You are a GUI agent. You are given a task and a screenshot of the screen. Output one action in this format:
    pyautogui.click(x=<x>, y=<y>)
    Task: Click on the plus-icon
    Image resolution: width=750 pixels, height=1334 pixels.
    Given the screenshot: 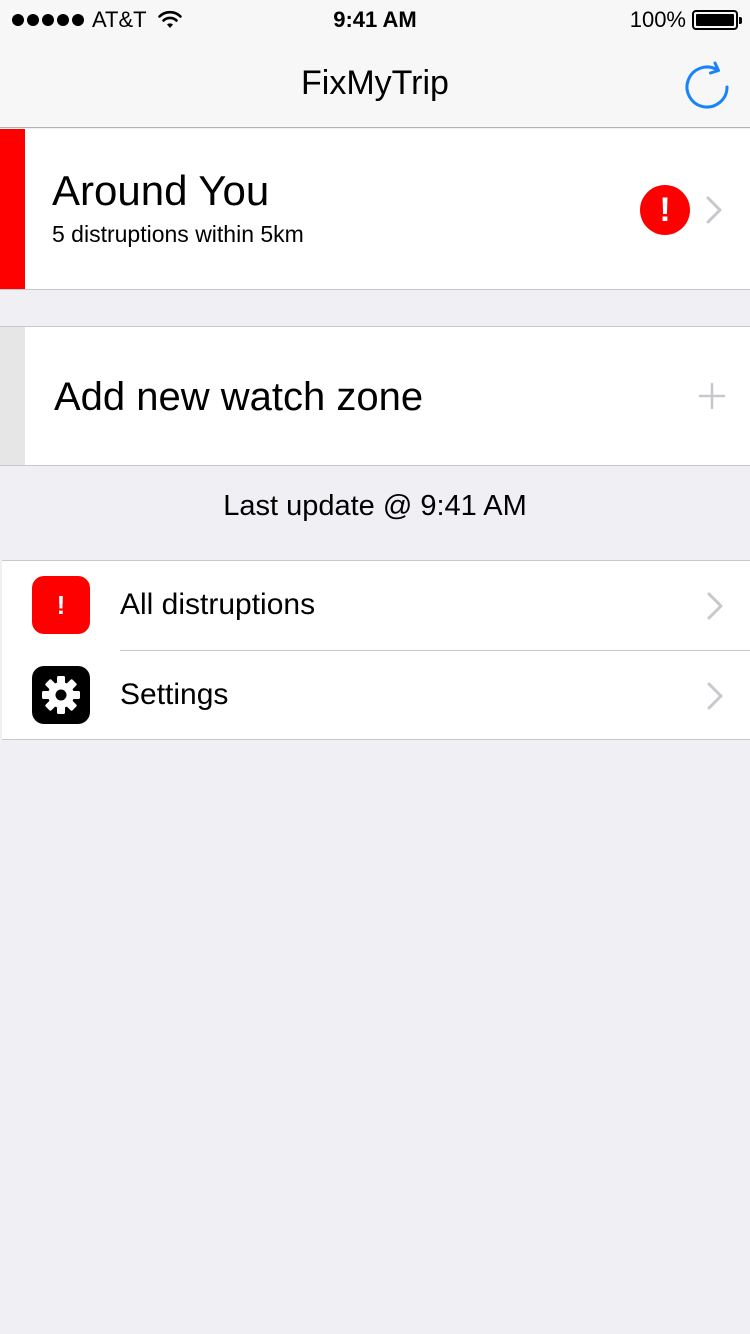 What is the action you would take?
    pyautogui.click(x=712, y=396)
    